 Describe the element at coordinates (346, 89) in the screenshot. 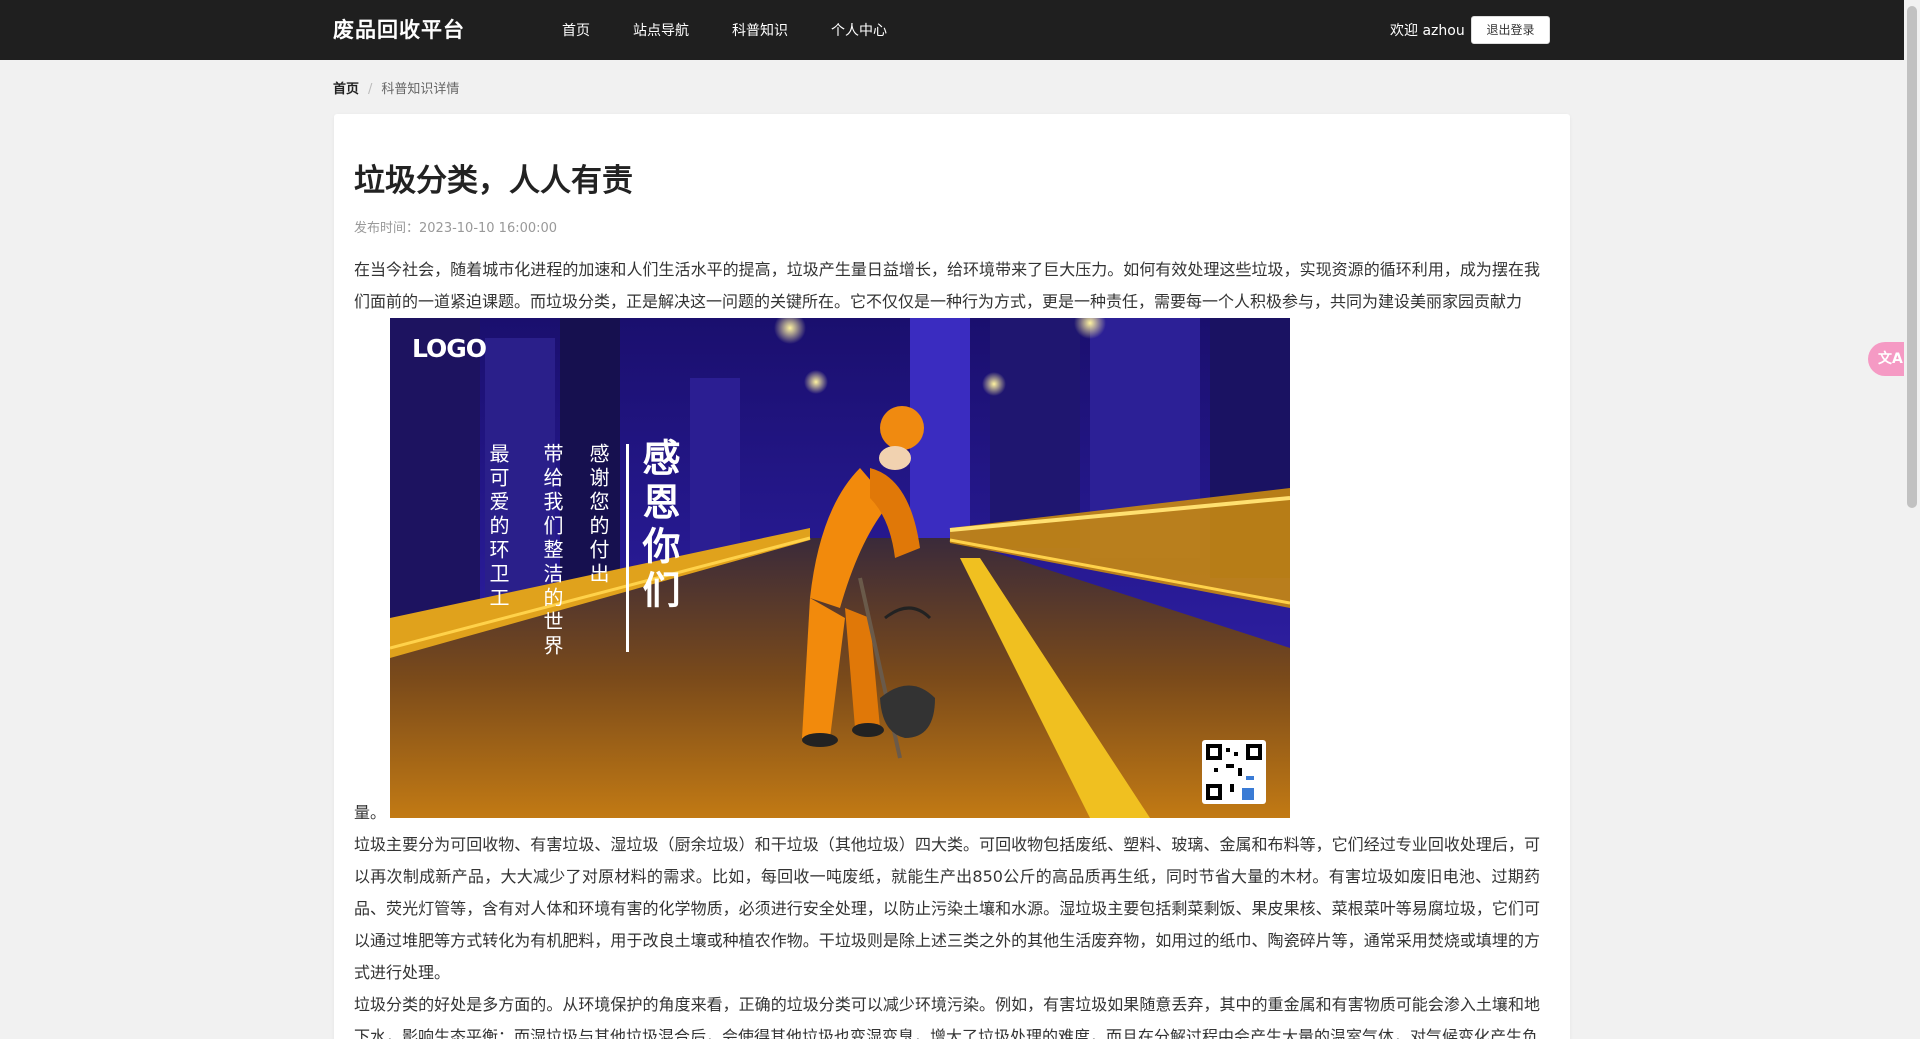

I see `breadcrumb-home: 首页` at that location.